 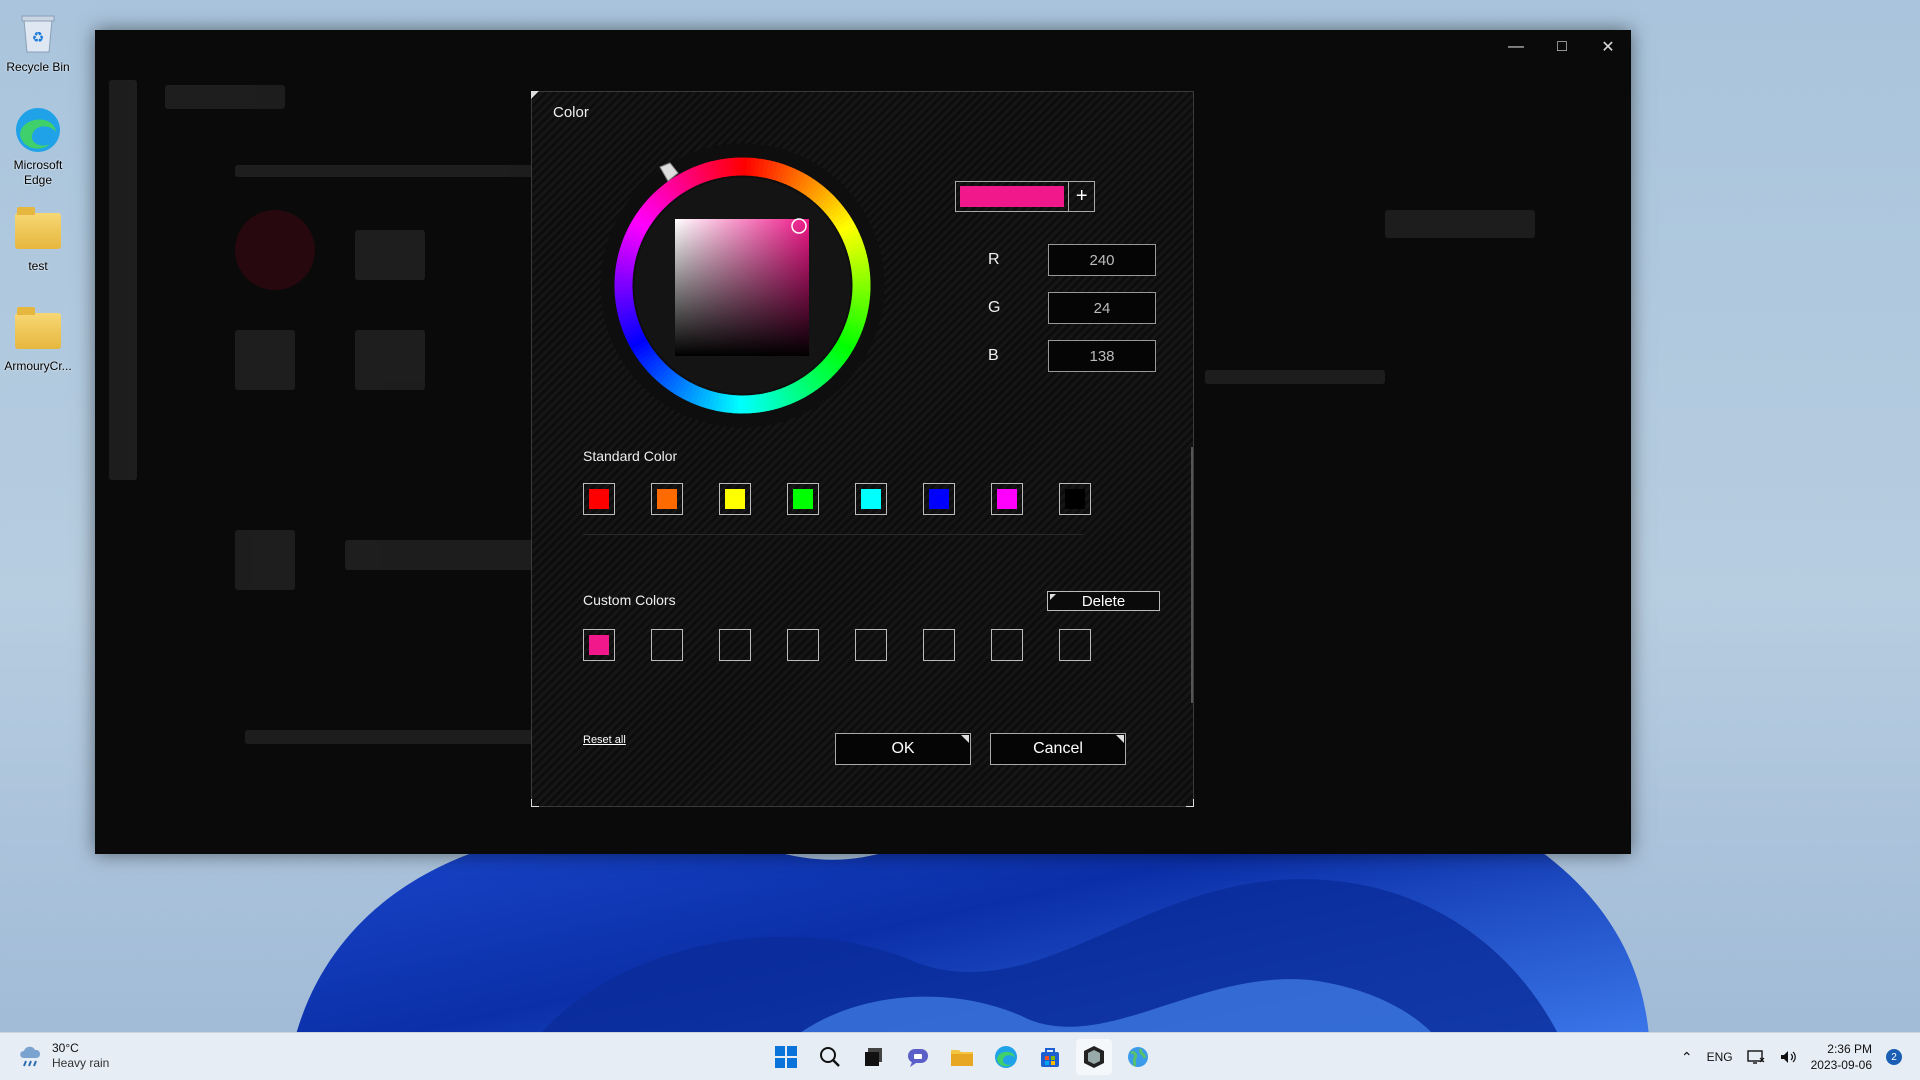 I want to click on weather-widget: 30°C Heavy rain, so click(x=63, y=1056).